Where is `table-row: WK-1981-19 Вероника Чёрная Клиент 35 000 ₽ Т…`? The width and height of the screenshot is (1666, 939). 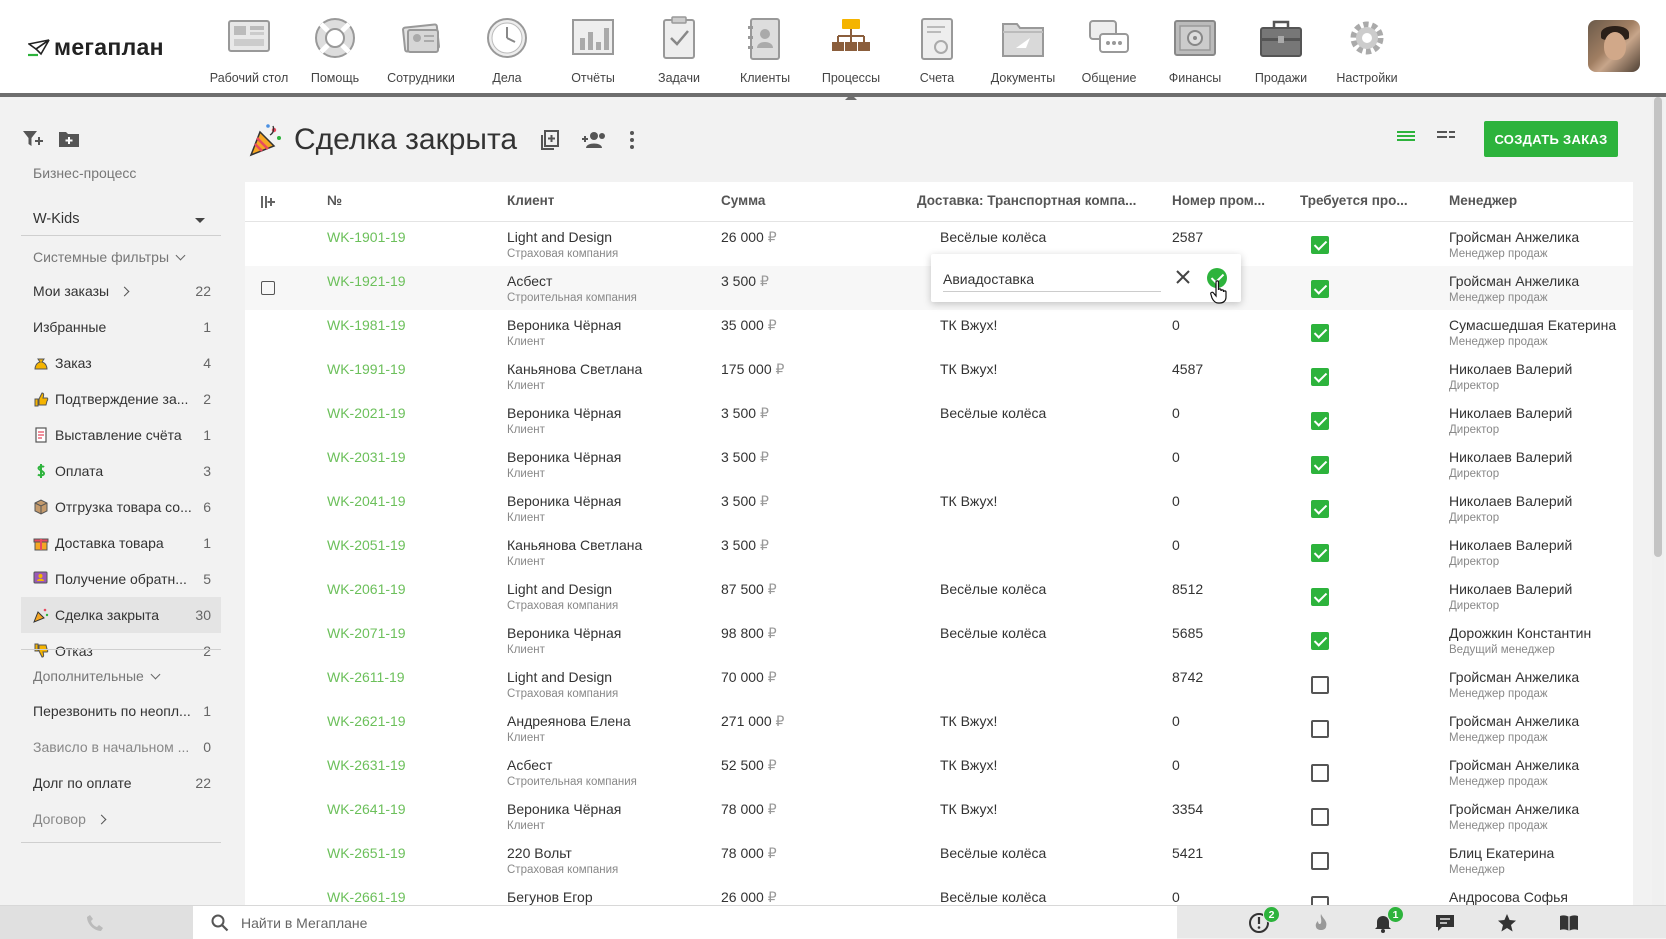
table-row: WK-1981-19 Вероника Чёрная Клиент 35 000 ₽ Т… is located at coordinates (939, 332).